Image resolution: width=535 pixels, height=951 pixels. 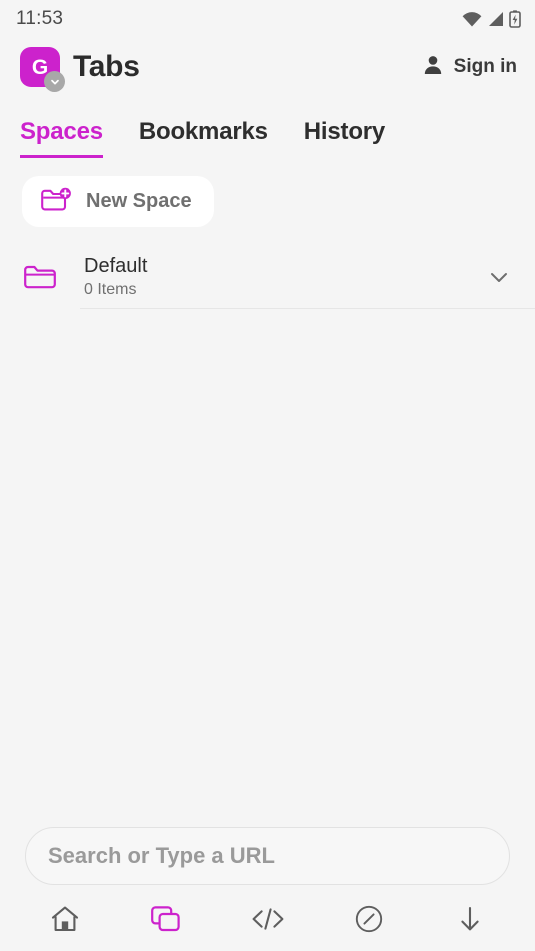 I want to click on brand-block: G Tabs, so click(x=80, y=69).